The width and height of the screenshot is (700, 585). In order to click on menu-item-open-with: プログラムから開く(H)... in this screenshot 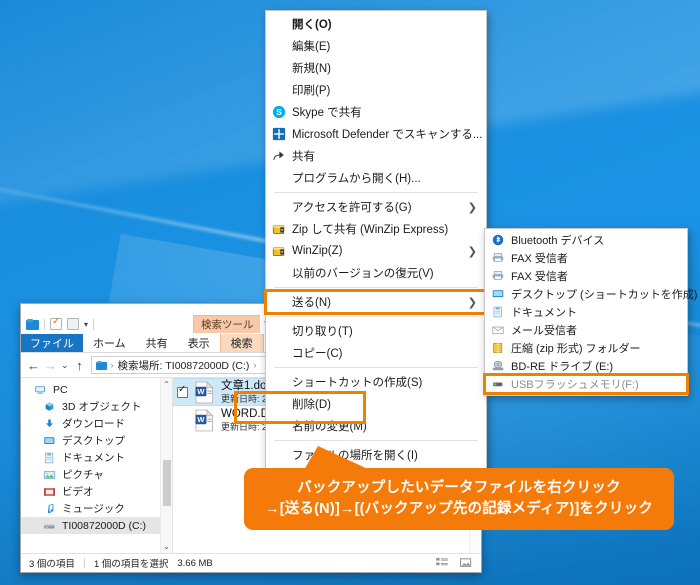, I will do `click(376, 178)`.